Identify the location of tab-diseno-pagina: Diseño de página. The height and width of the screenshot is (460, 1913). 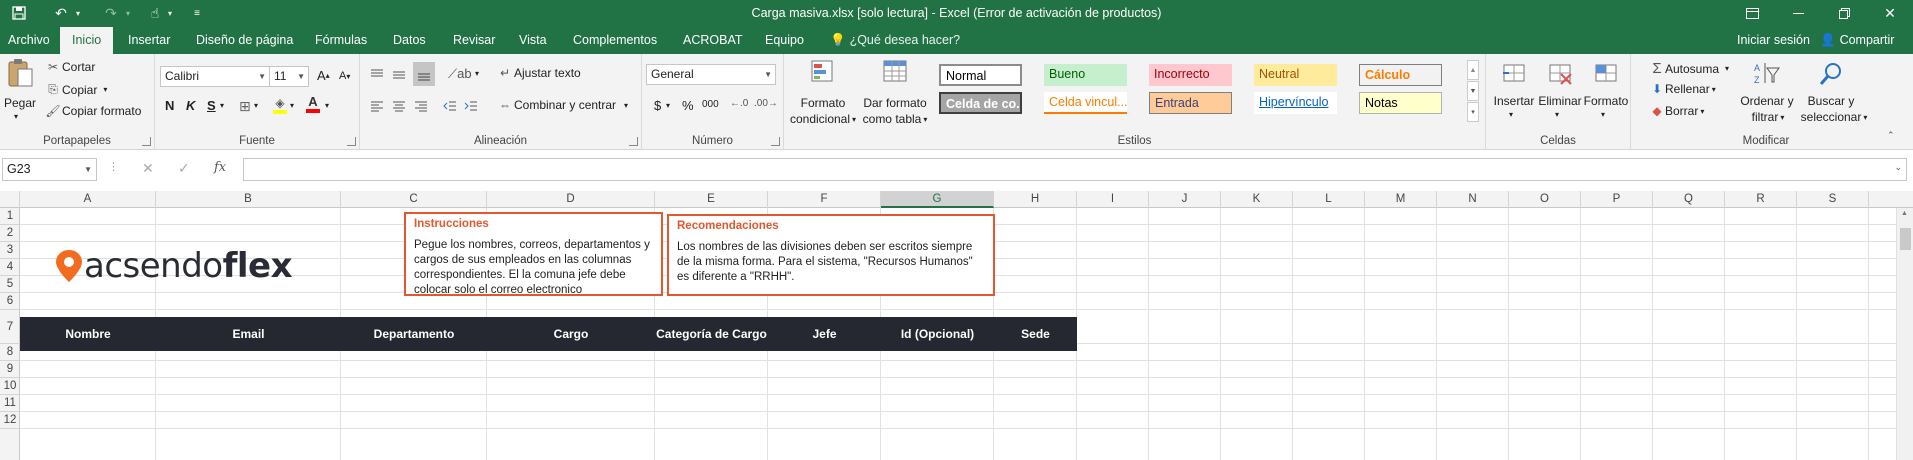
(244, 40).